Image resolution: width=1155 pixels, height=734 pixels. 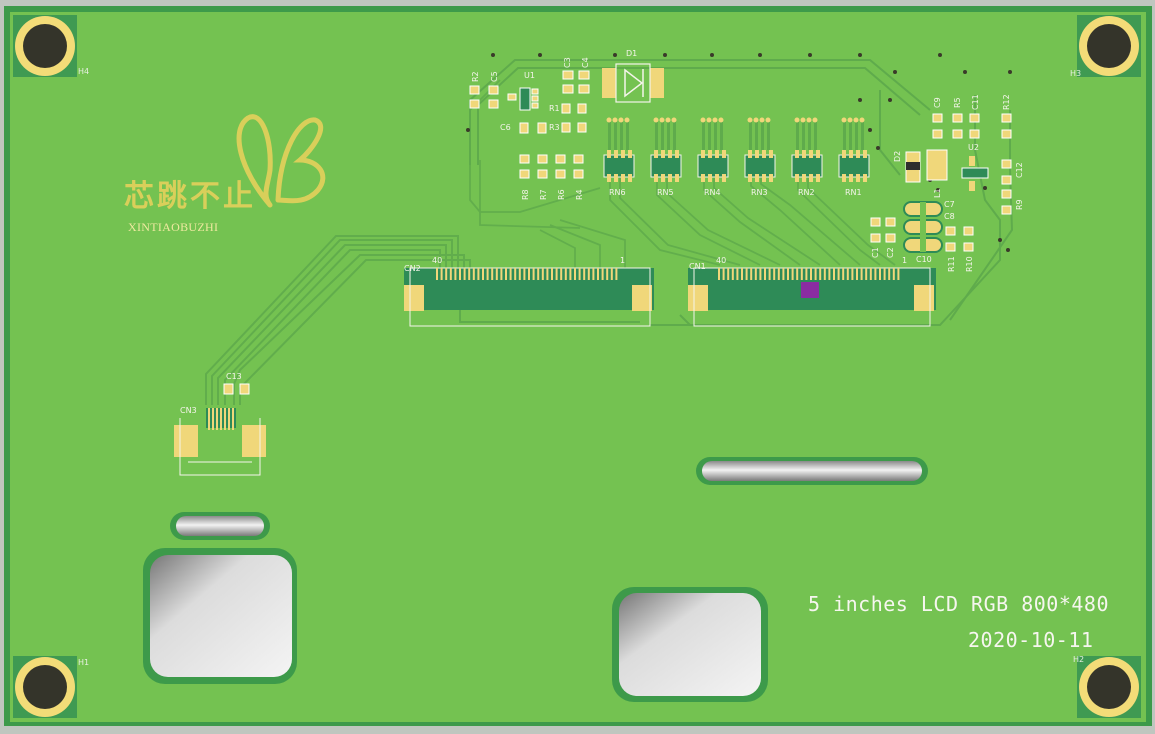 What do you see at coordinates (554, 108) in the screenshot?
I see `ref-r1: R1` at bounding box center [554, 108].